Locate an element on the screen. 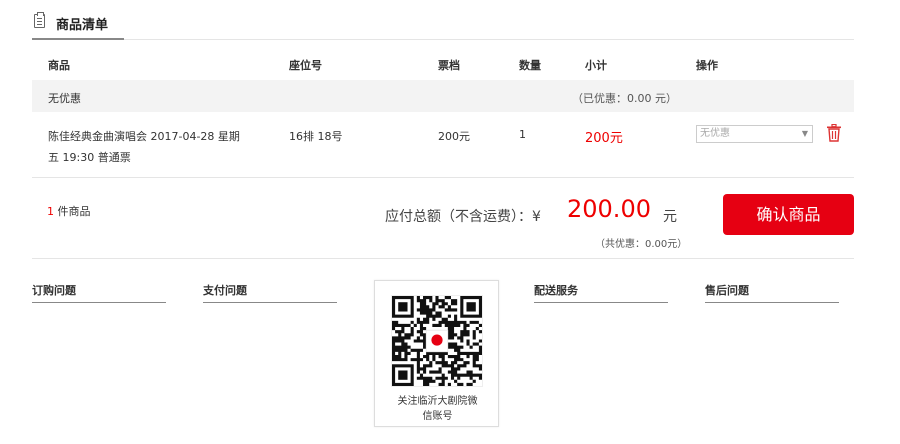 The width and height of the screenshot is (900, 444). item-count-text: 件商品 is located at coordinates (72, 211).